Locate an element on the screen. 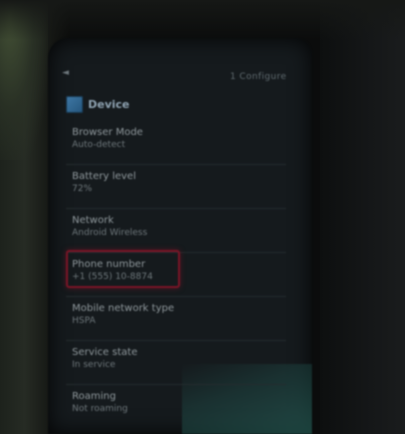 The height and width of the screenshot is (434, 405). setting-title: Roaming is located at coordinates (94, 396).